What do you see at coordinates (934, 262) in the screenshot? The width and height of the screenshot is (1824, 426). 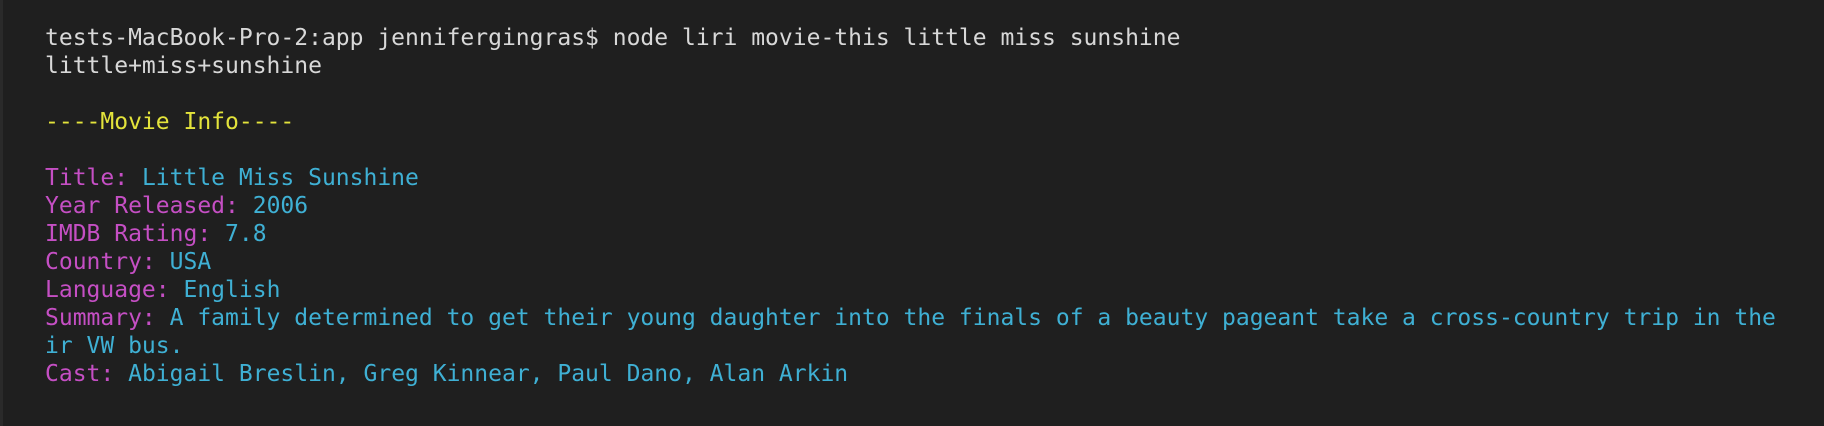 I see `field-country: Country: USA` at bounding box center [934, 262].